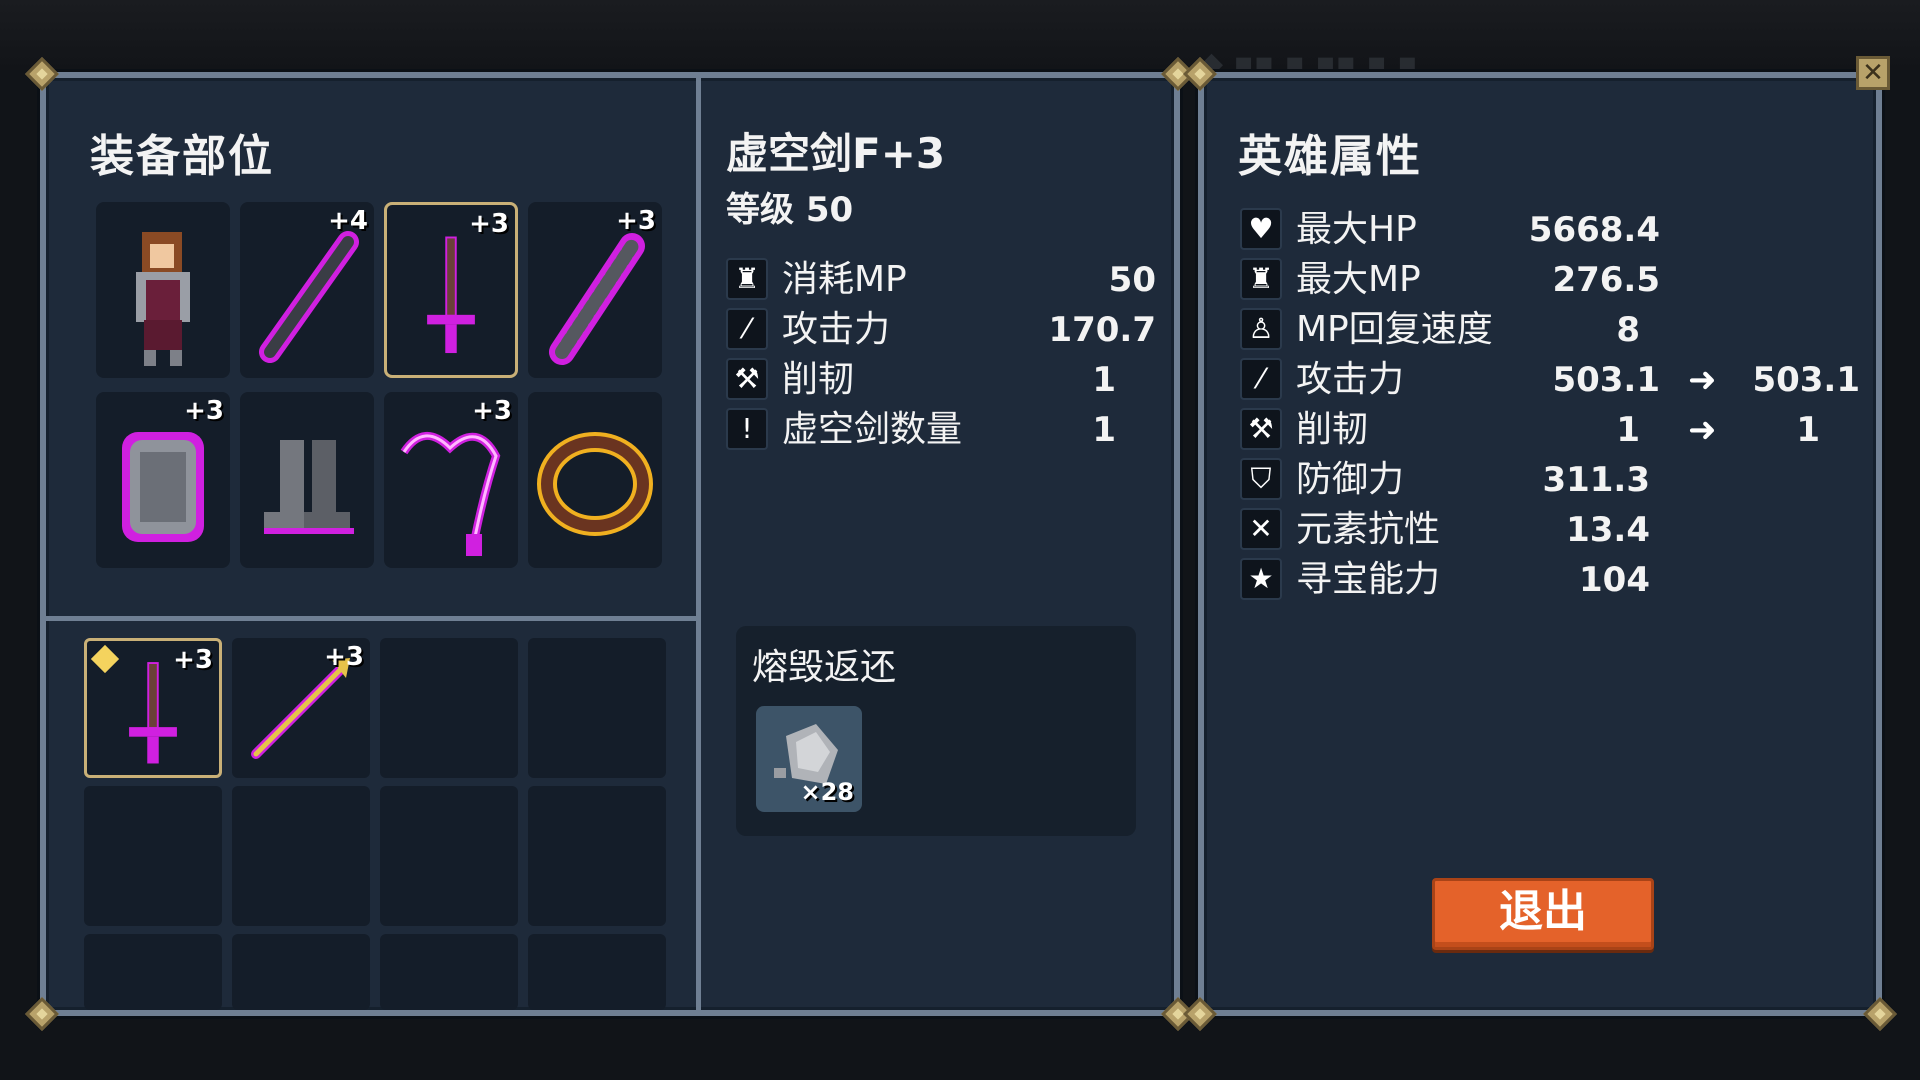 The height and width of the screenshot is (1080, 1920). I want to click on hero-stat-row: ⁄ 攻击力 503.1 ➜ 503.1, so click(1550, 380).